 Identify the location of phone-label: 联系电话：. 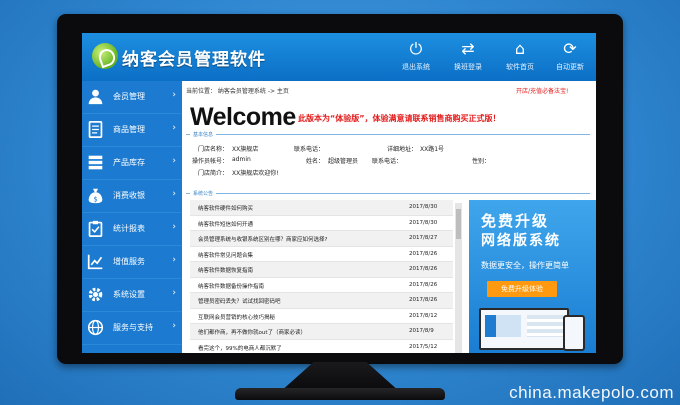
(309, 149).